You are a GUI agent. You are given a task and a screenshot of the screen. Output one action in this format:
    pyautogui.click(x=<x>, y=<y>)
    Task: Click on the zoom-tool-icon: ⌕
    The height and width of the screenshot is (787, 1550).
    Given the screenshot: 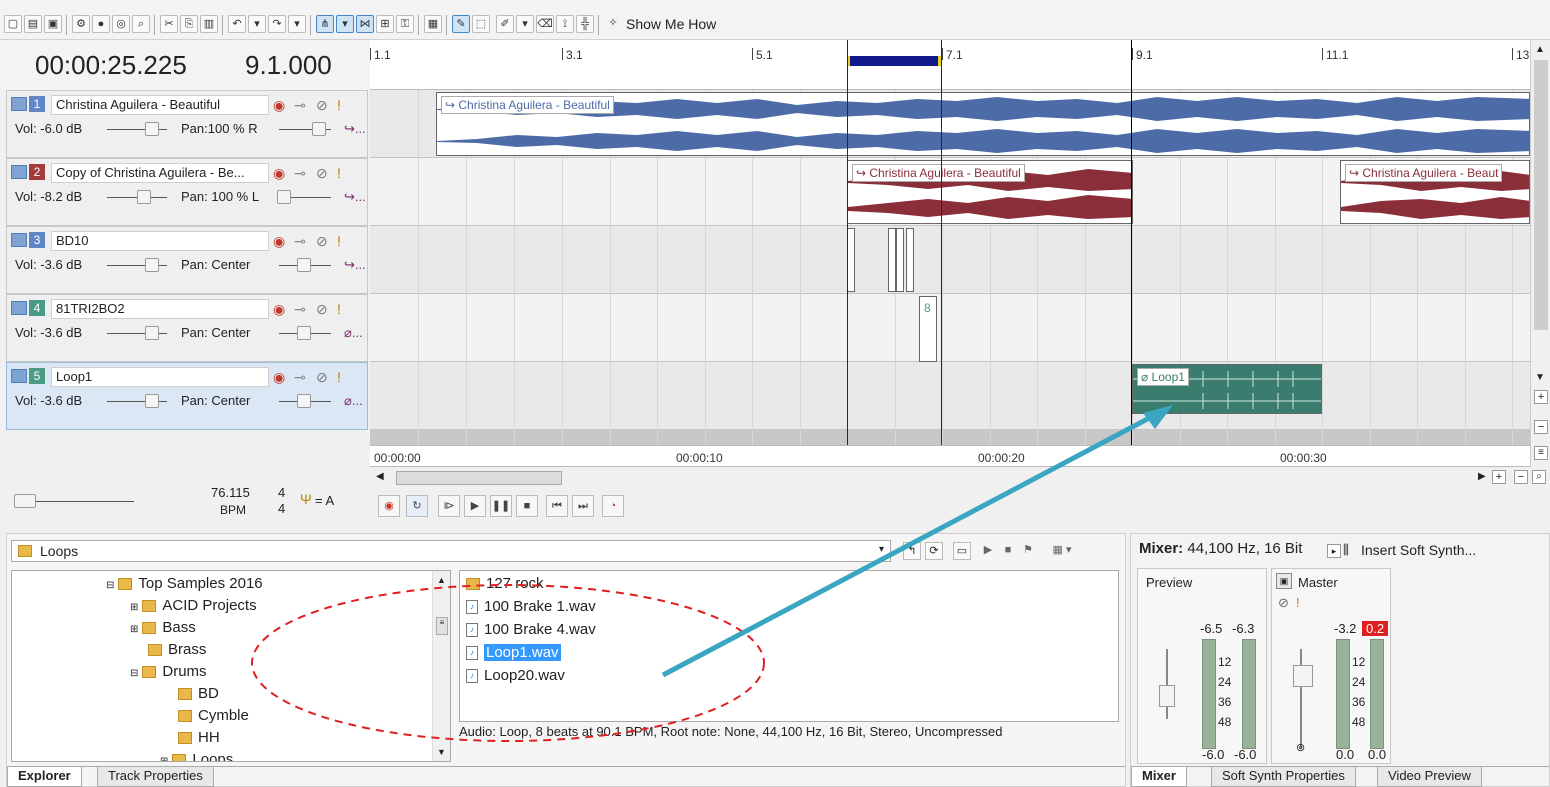 What is the action you would take?
    pyautogui.click(x=1539, y=477)
    